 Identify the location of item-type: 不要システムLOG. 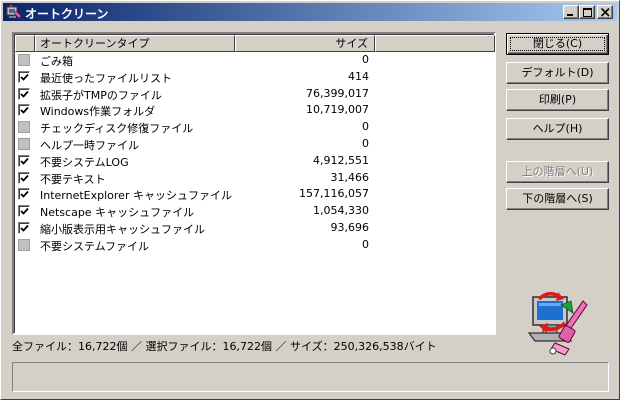
(84, 162).